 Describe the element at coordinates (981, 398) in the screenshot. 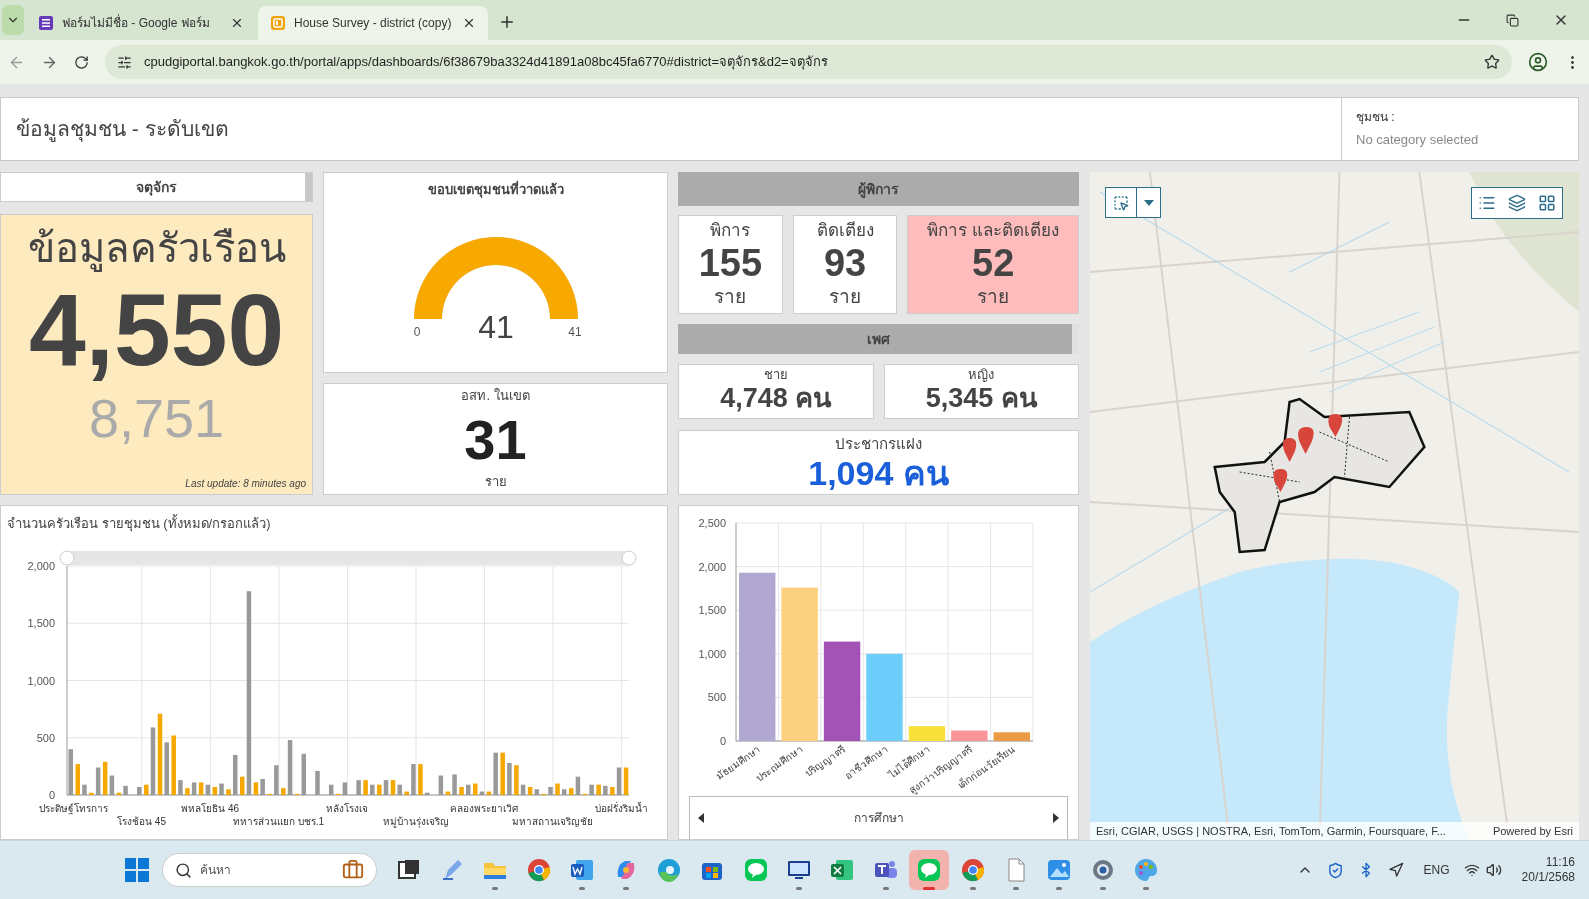

I see `stat-value: 5,345 คน` at that location.